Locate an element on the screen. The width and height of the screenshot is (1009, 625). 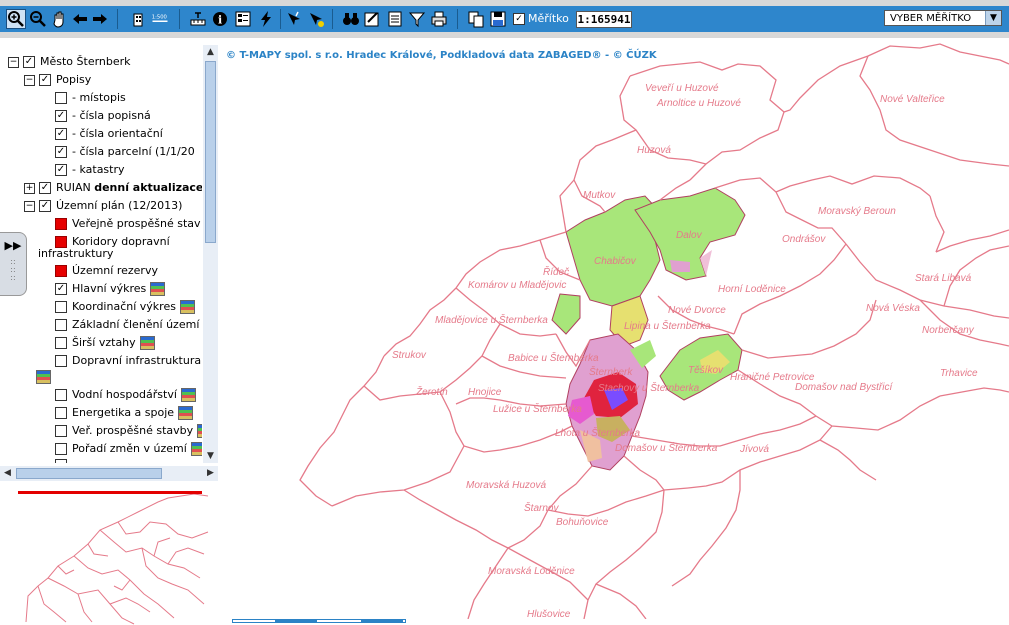
document-icon is located at coordinates (395, 19).